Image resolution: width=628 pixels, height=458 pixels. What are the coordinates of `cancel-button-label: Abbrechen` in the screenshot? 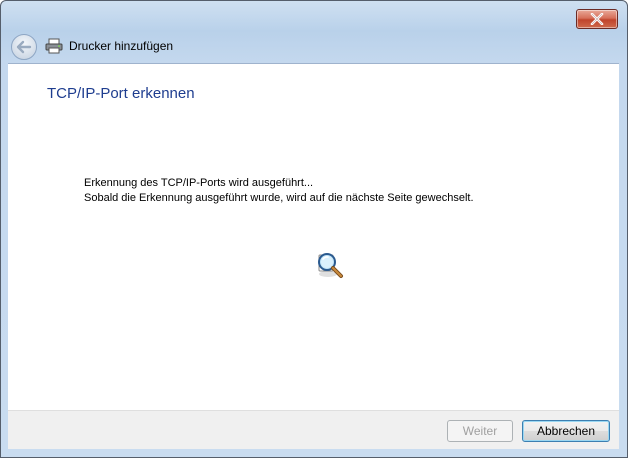 It's located at (566, 431).